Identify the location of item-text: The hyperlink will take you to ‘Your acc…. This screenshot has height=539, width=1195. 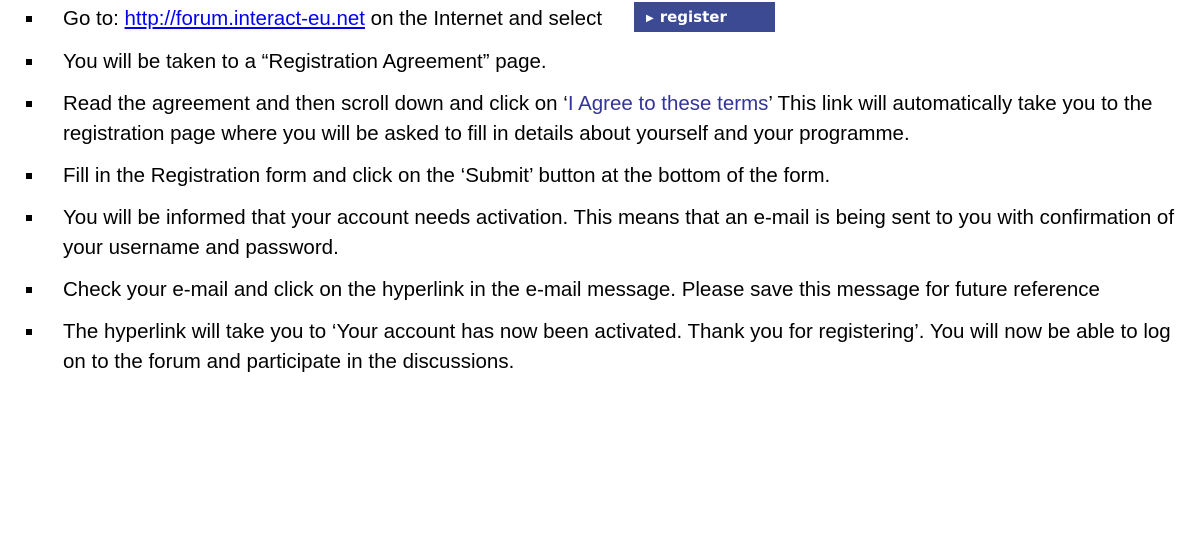
(617, 346).